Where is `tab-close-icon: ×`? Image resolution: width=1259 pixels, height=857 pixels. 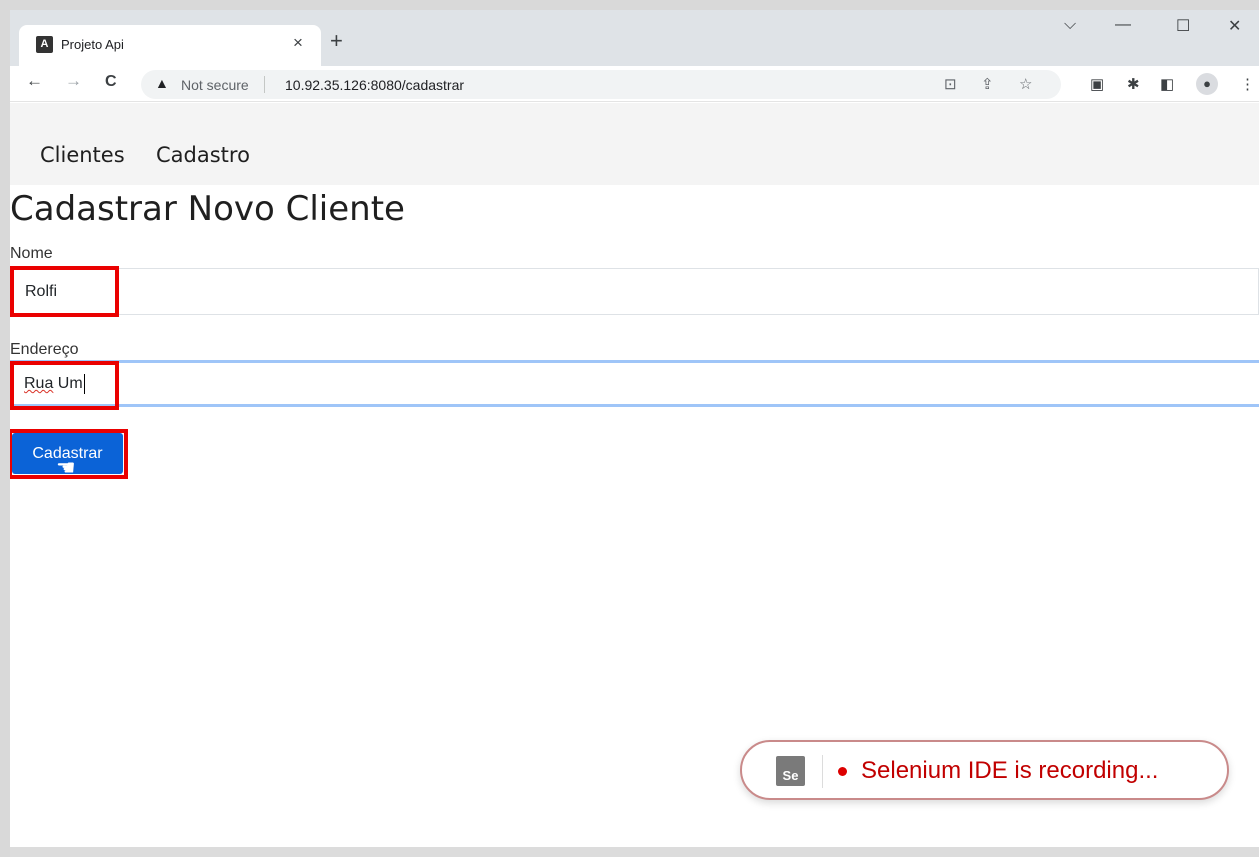 tab-close-icon: × is located at coordinates (298, 43).